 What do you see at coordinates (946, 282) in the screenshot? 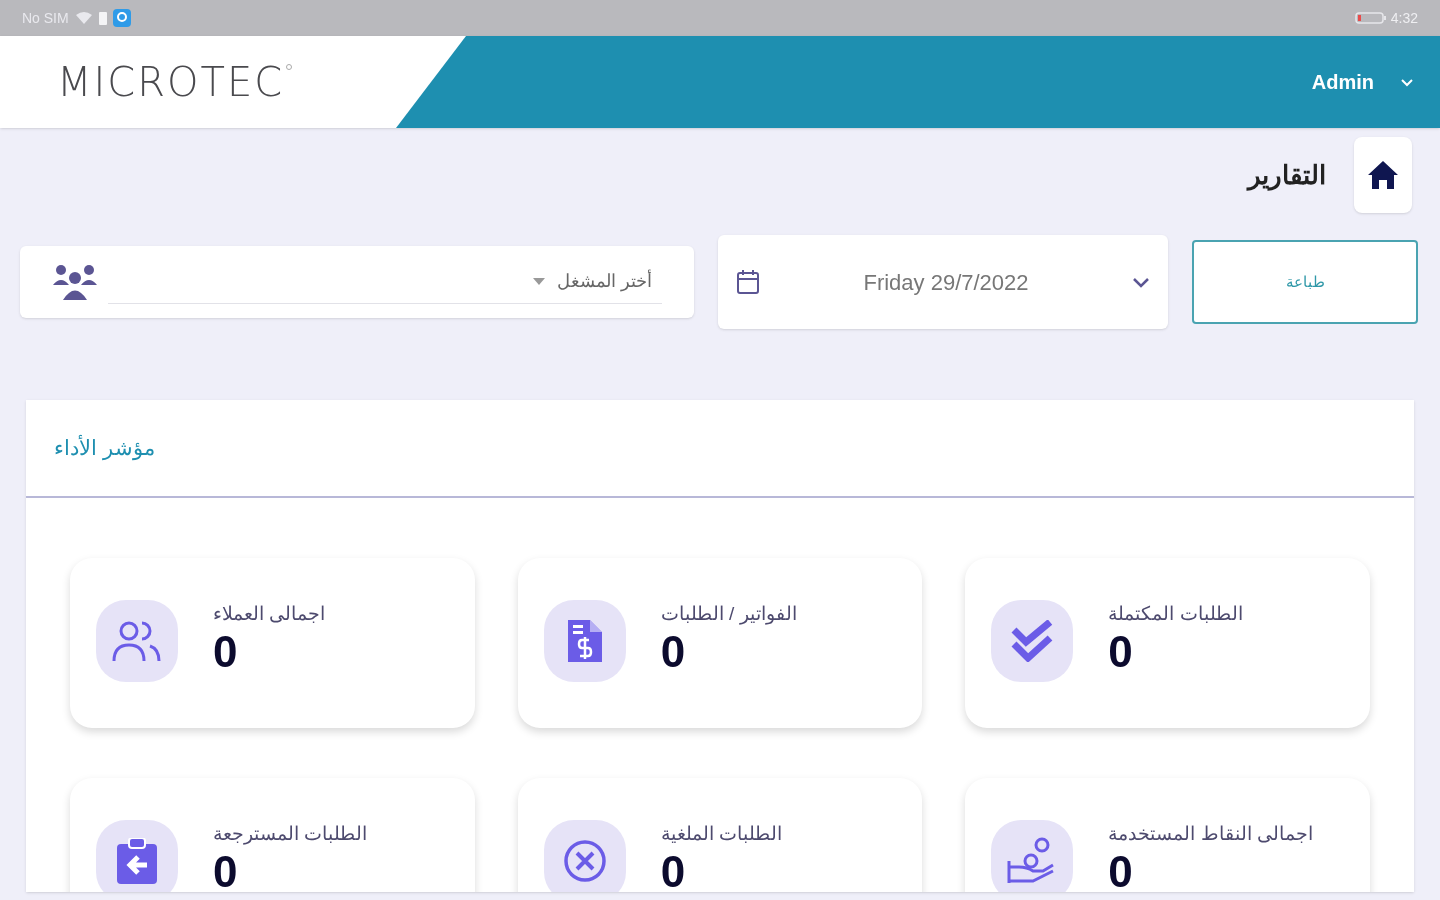
I see `date-text: Friday 29/7/2022` at bounding box center [946, 282].